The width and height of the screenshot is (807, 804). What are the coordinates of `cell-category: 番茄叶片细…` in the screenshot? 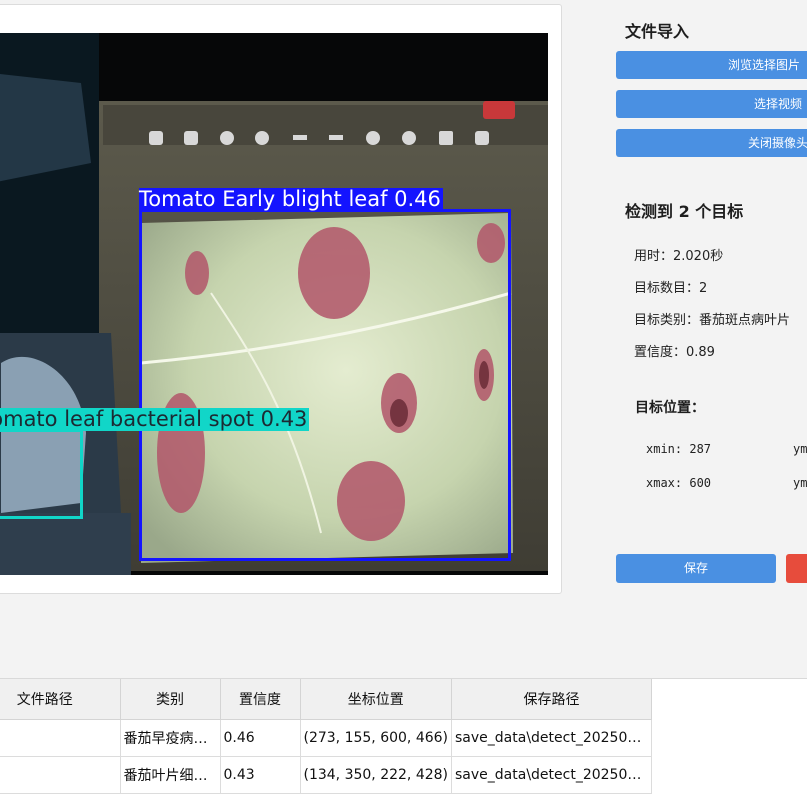 It's located at (170, 775).